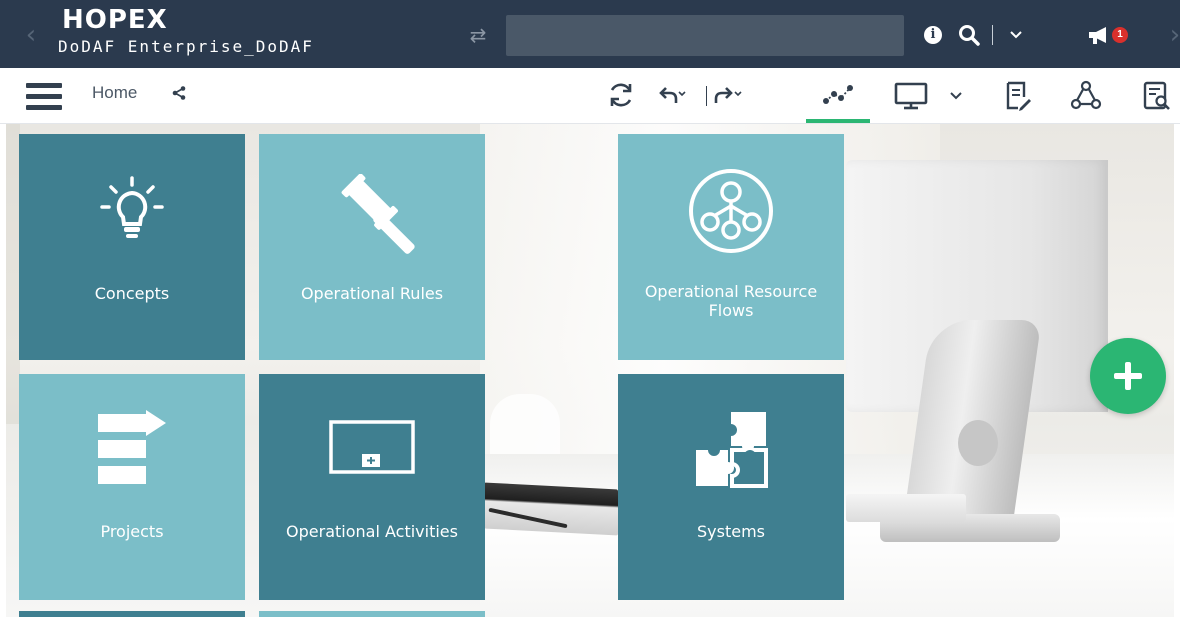  What do you see at coordinates (1086, 96) in the screenshot?
I see `network-tree-icon` at bounding box center [1086, 96].